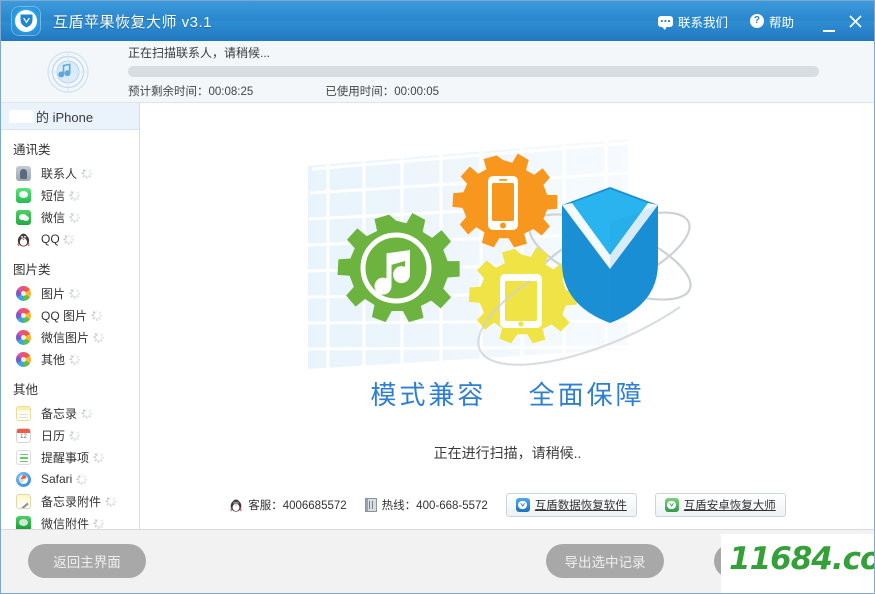 The width and height of the screenshot is (875, 594). I want to click on calendar-icon: 12, so click(23, 435).